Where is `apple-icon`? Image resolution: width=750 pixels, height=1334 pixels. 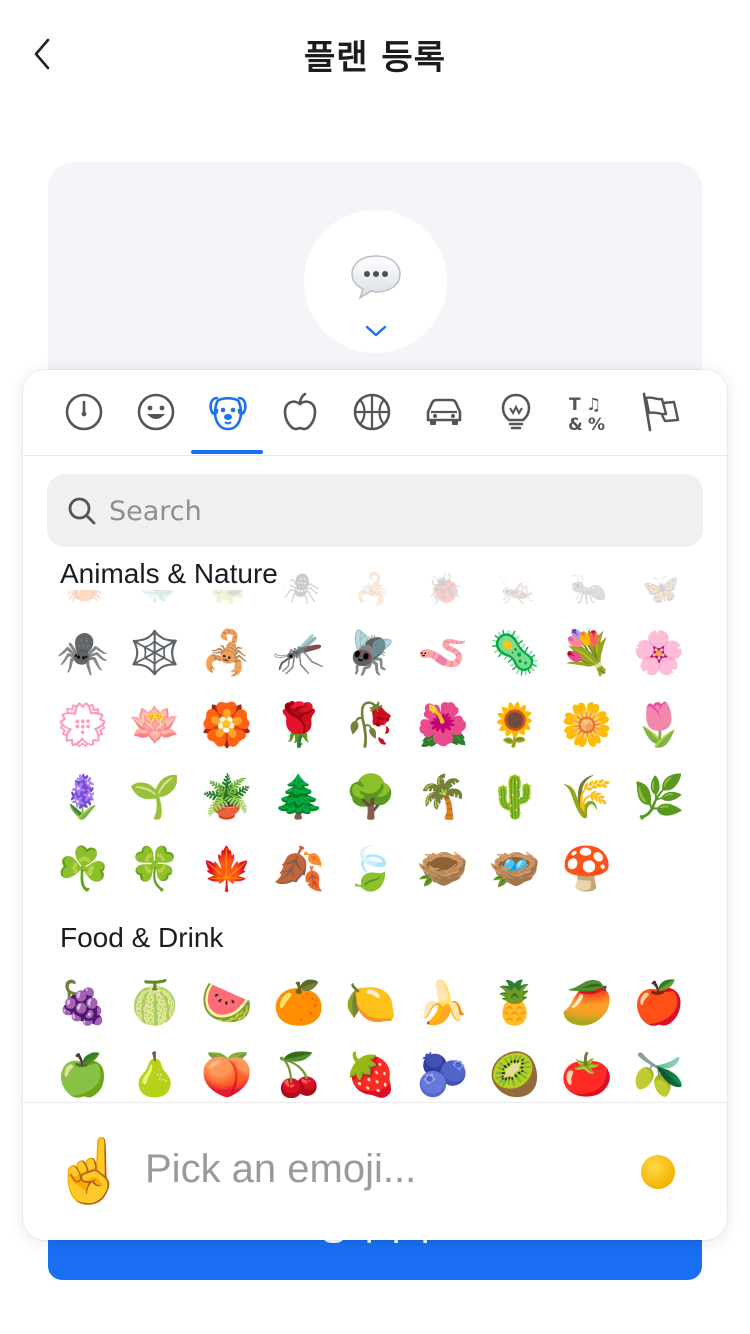 apple-icon is located at coordinates (300, 411).